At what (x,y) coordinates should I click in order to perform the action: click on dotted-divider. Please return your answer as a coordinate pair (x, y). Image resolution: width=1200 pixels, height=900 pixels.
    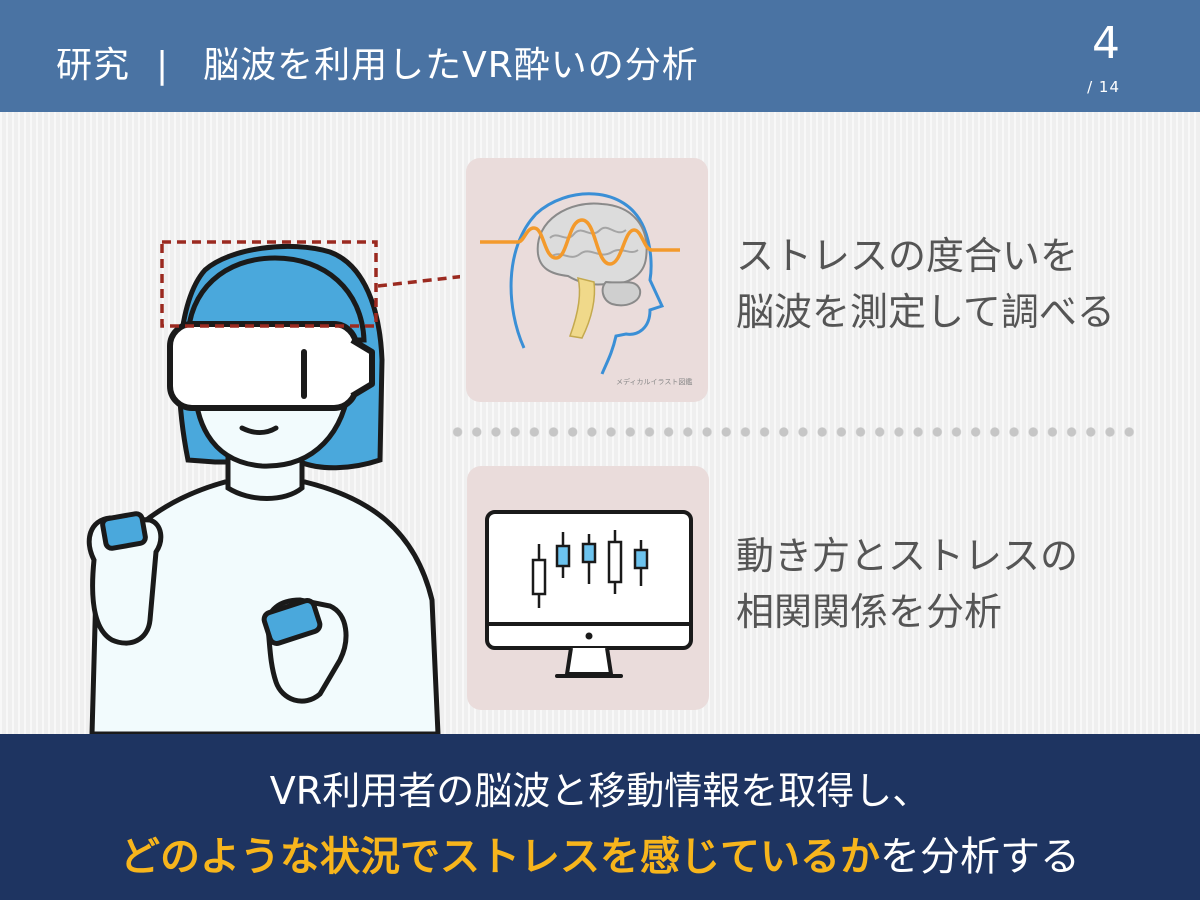
    Looking at the image, I should click on (794, 432).